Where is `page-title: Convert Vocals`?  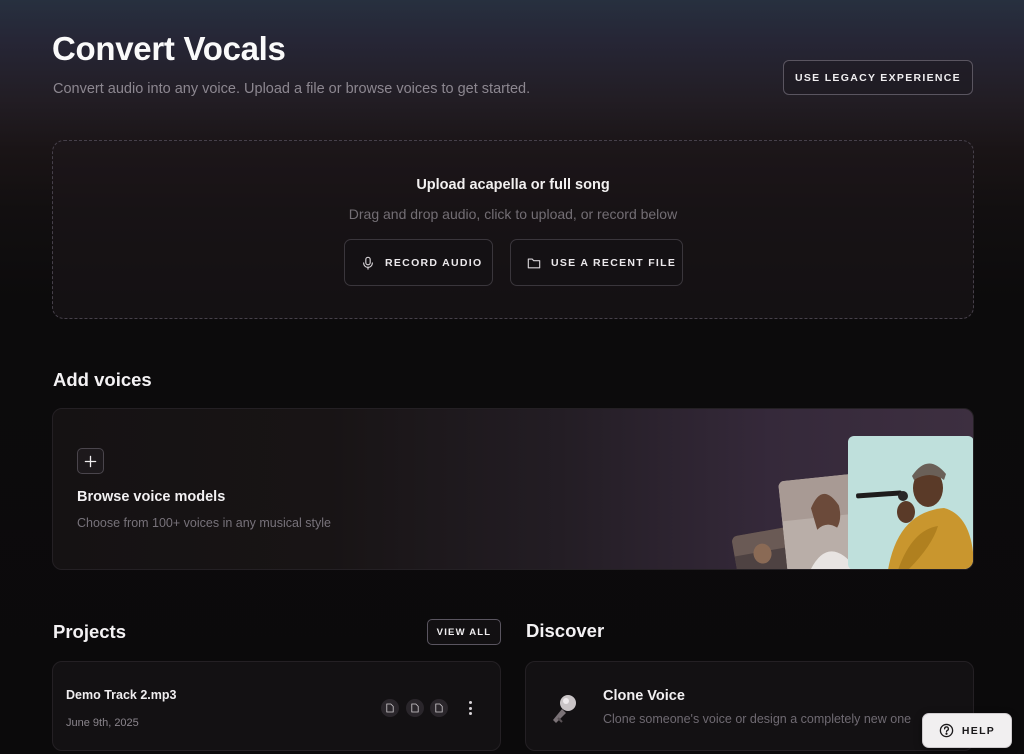 page-title: Convert Vocals is located at coordinates (169, 48).